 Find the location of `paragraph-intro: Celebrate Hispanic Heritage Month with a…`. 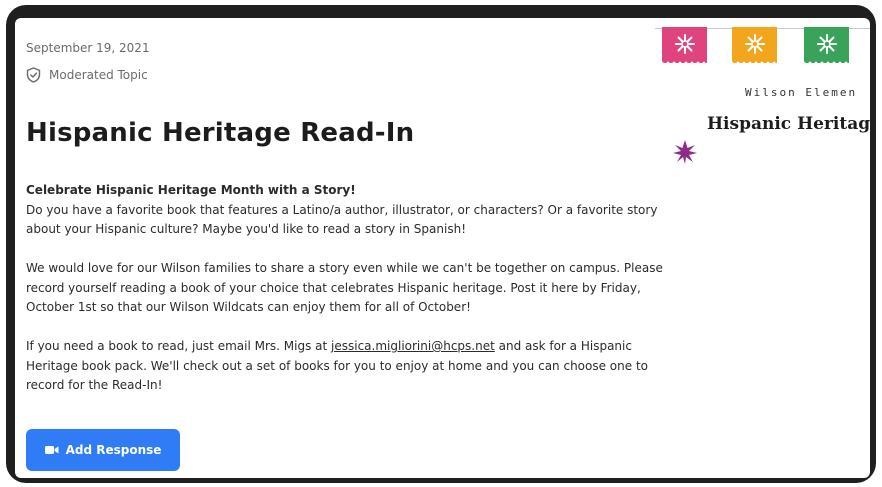

paragraph-intro: Celebrate Hispanic Heritage Month with a… is located at coordinates (351, 210).